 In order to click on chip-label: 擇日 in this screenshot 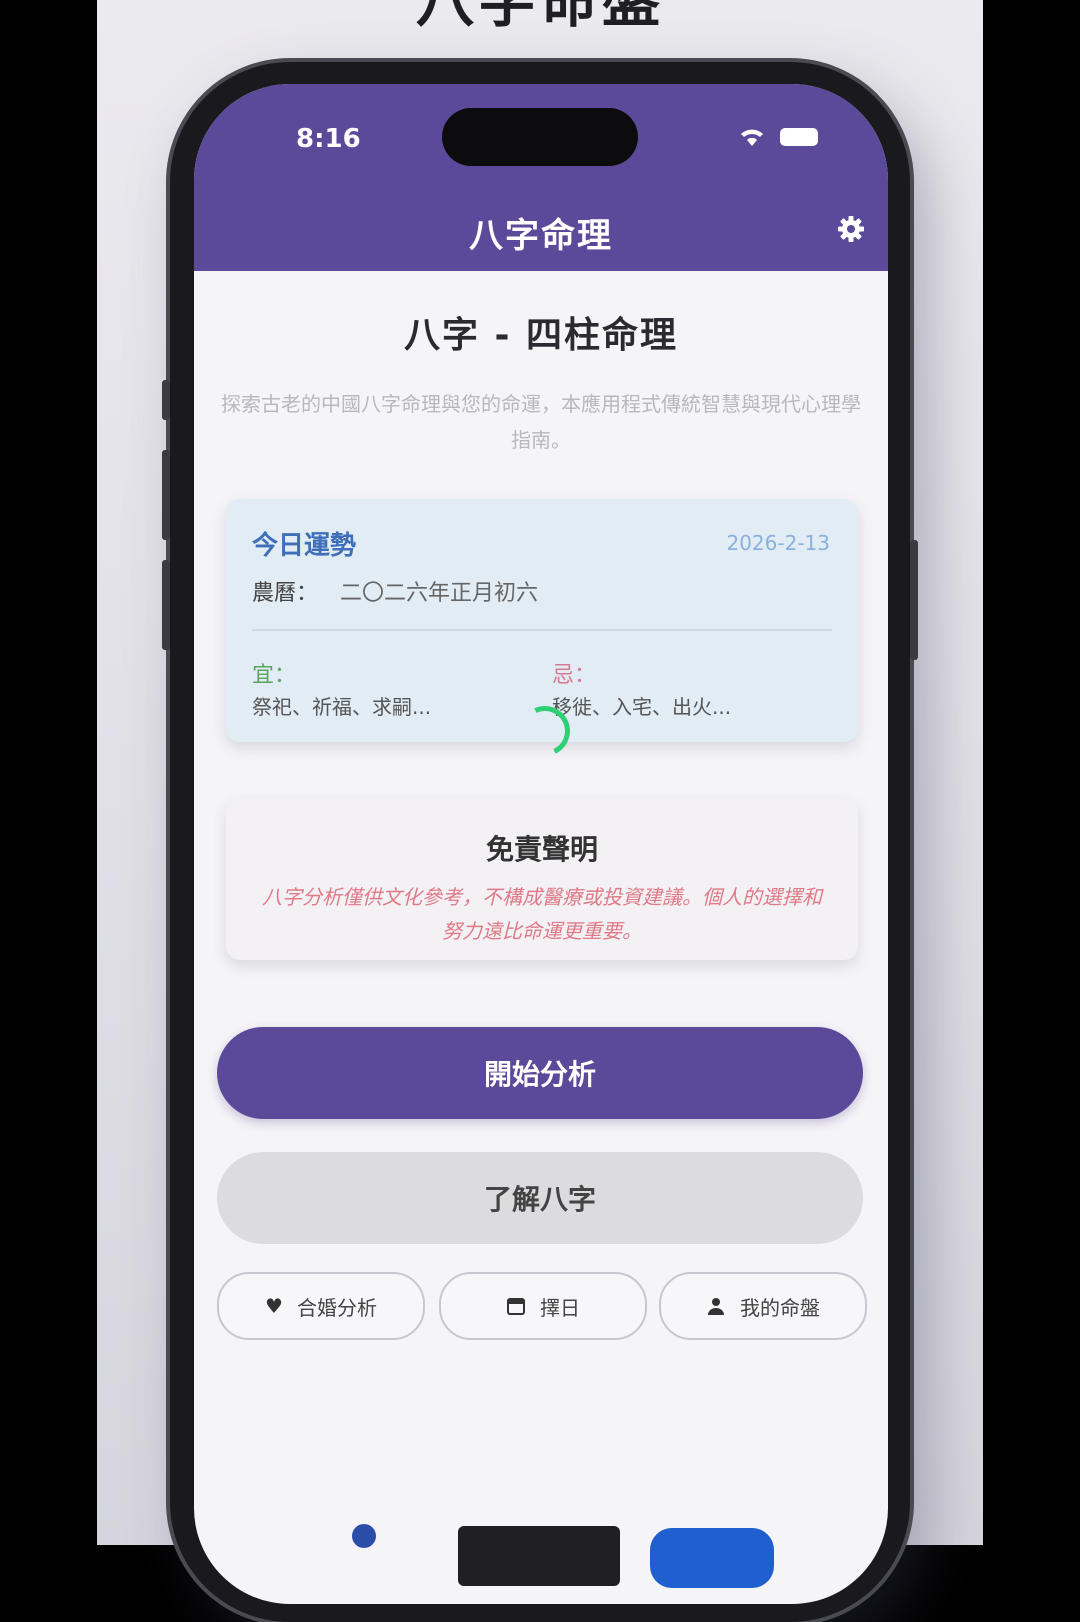, I will do `click(560, 1307)`.